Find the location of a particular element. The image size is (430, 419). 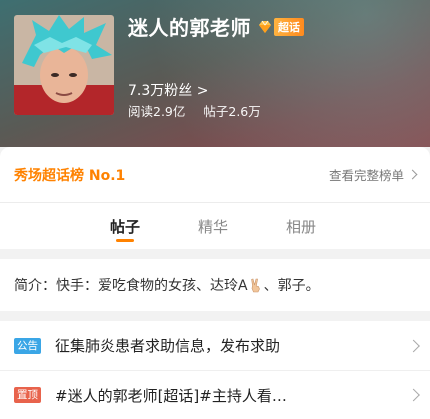

notice-tag: 公告 is located at coordinates (27, 345).